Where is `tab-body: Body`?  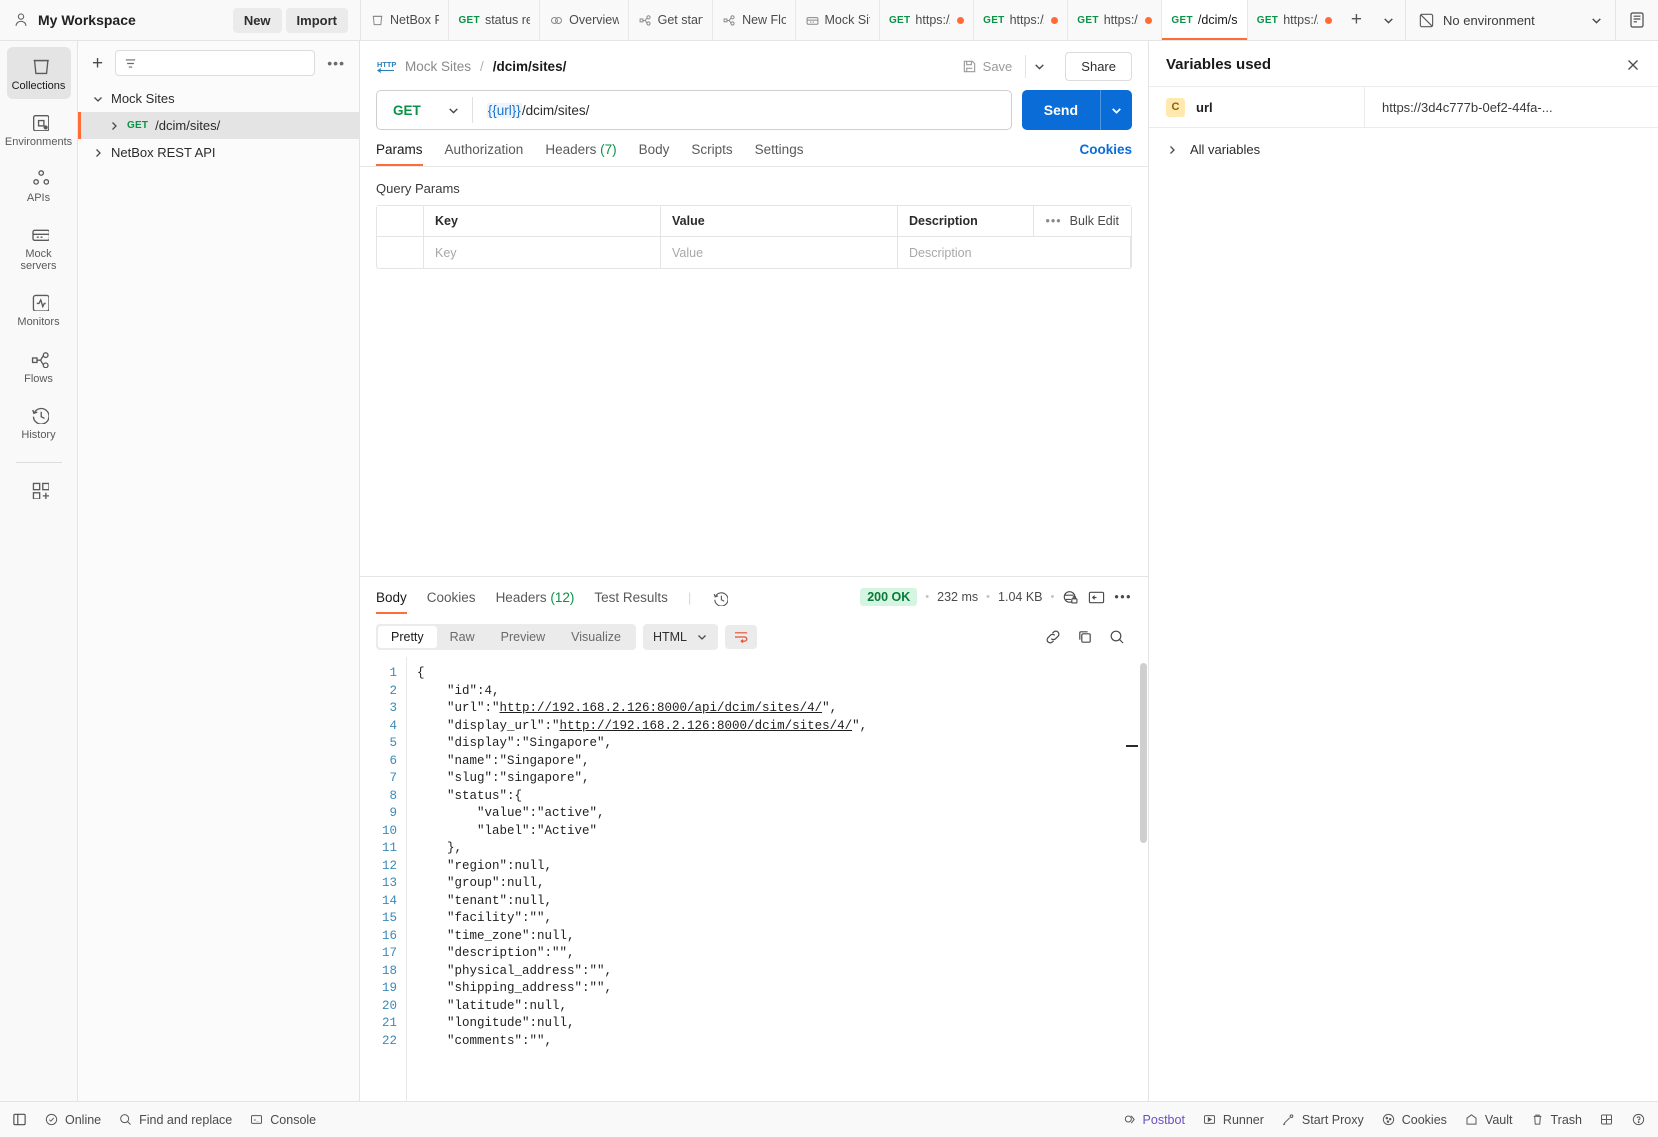 tab-body: Body is located at coordinates (654, 154).